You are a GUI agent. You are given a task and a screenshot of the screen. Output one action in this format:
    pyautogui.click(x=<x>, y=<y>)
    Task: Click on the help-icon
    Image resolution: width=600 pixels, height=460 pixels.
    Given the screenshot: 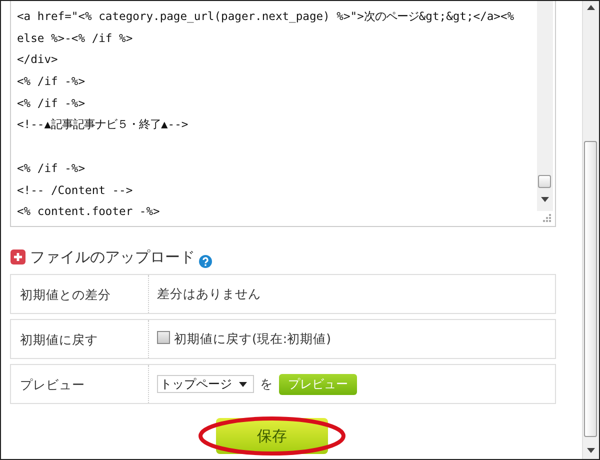 What is the action you would take?
    pyautogui.click(x=205, y=261)
    